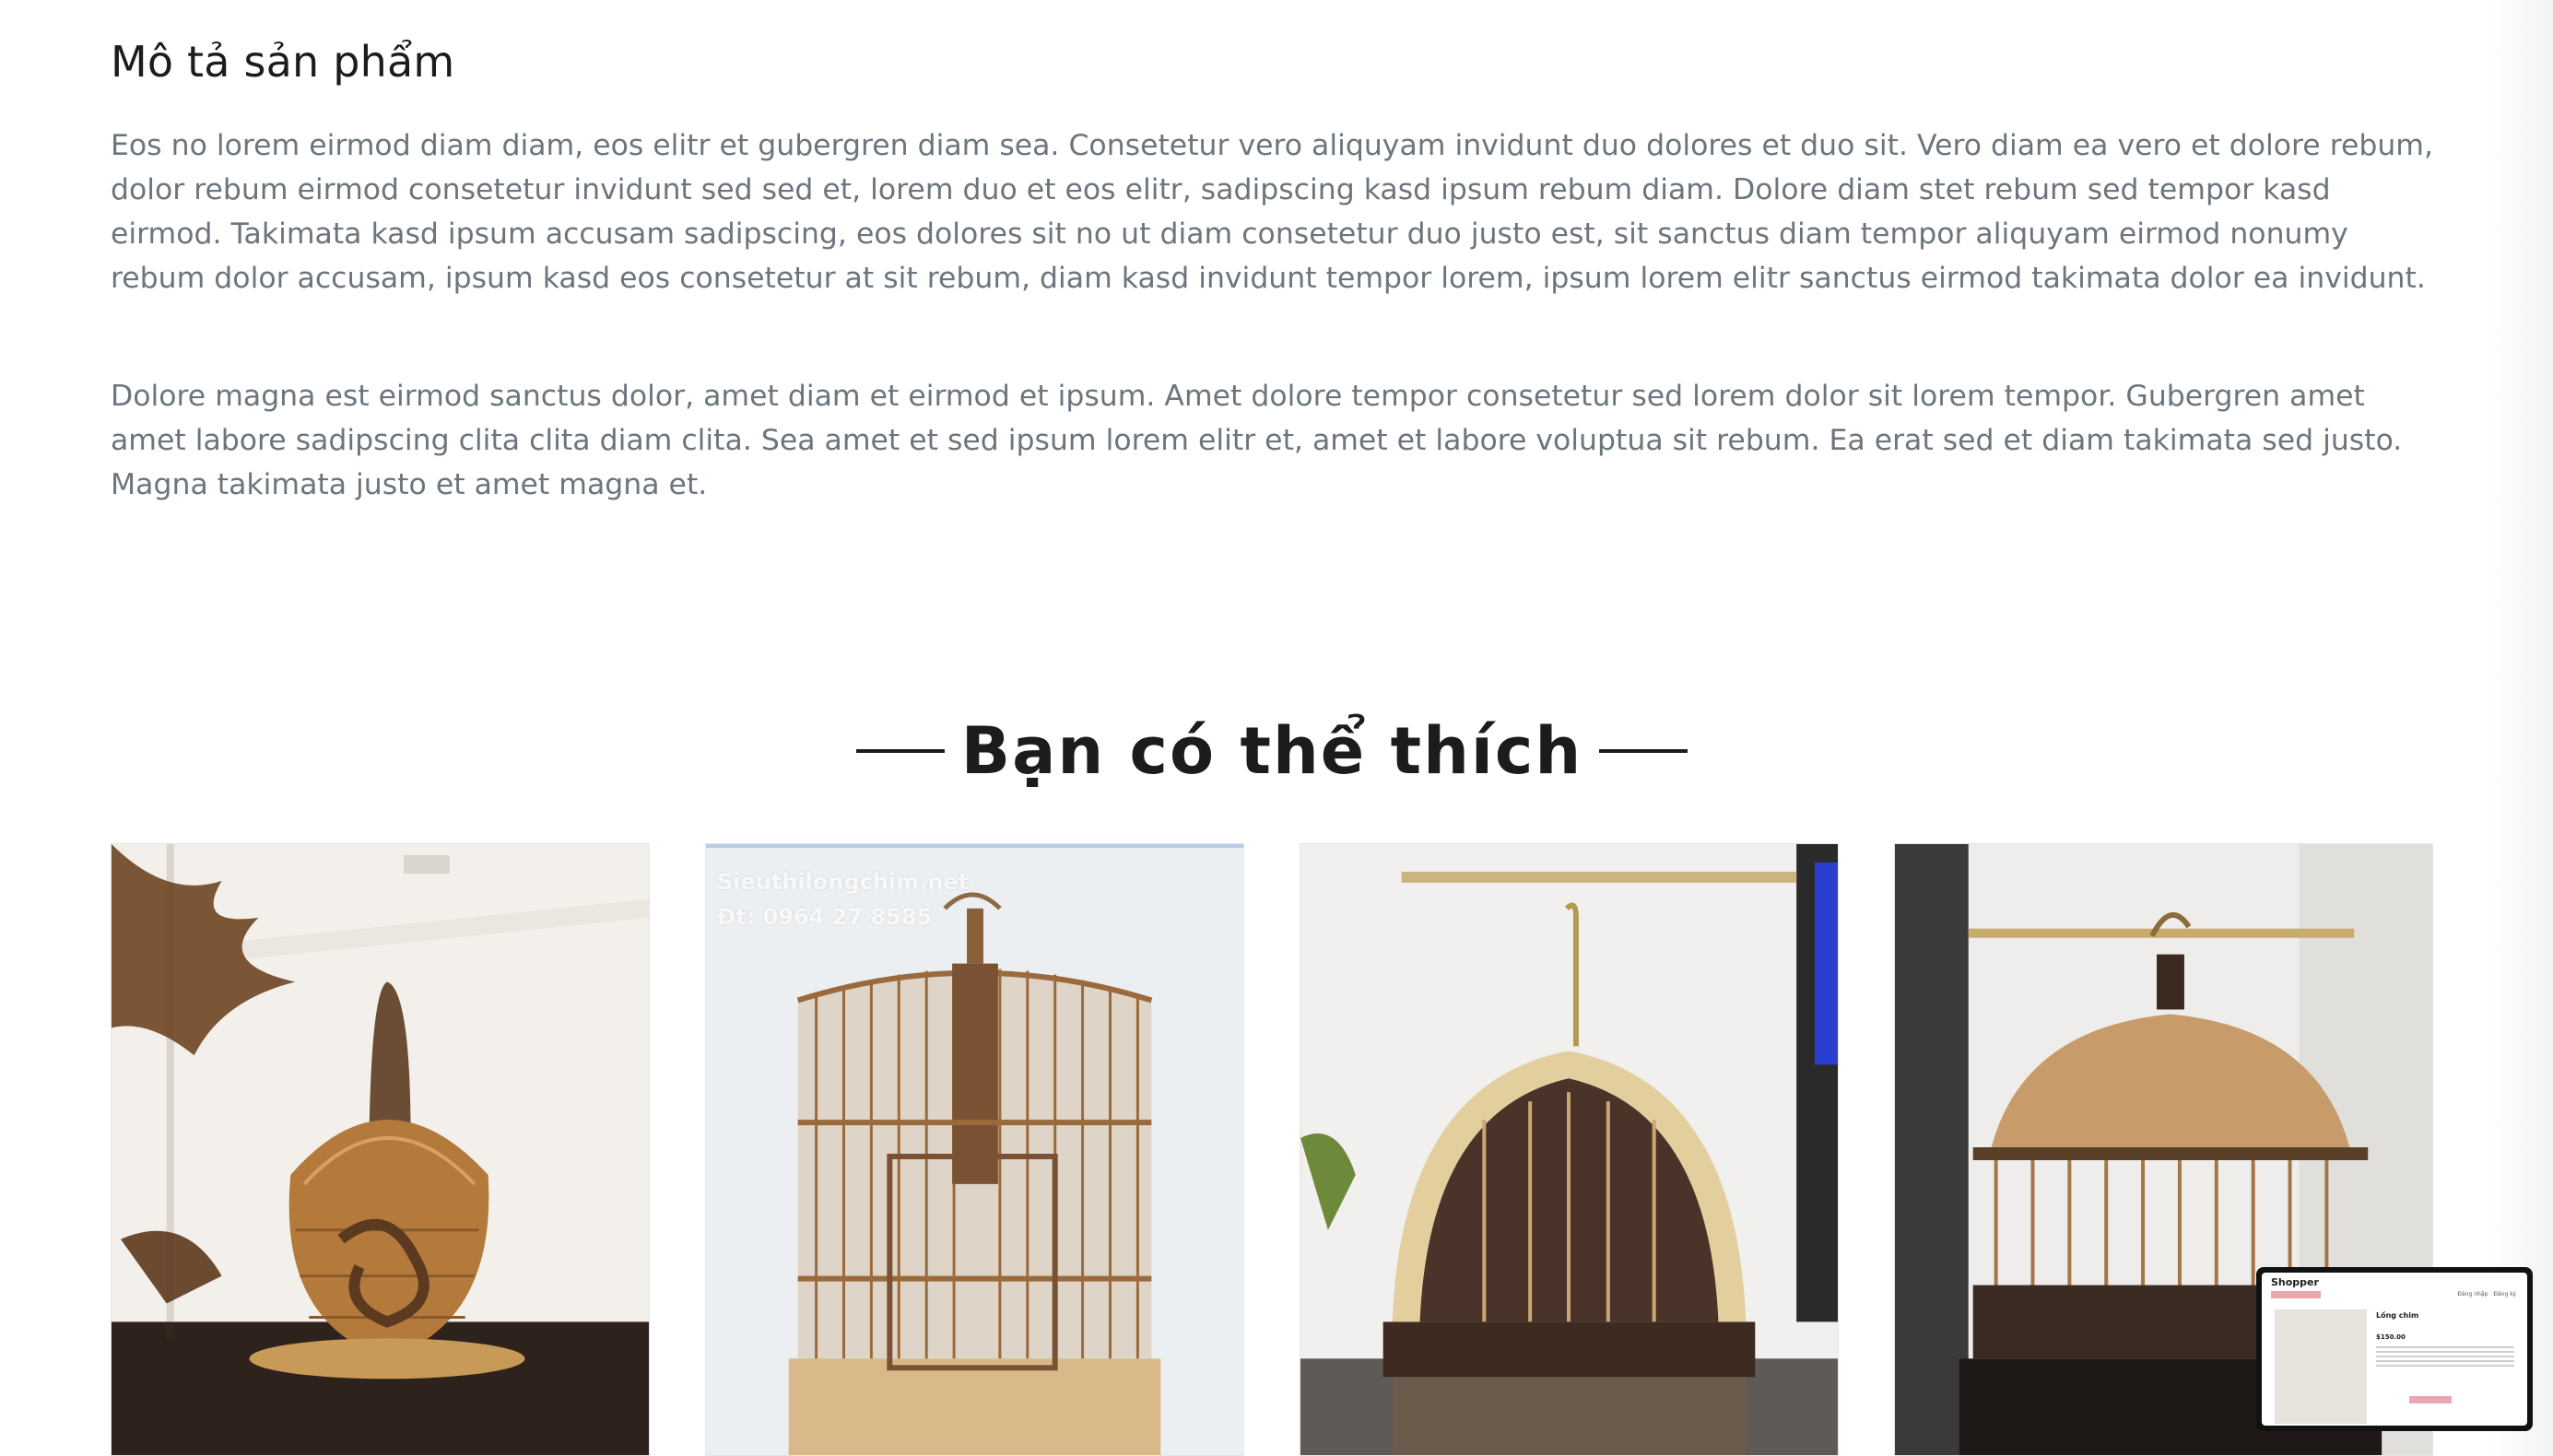  I want to click on preview-category-bar, so click(2296, 1294).